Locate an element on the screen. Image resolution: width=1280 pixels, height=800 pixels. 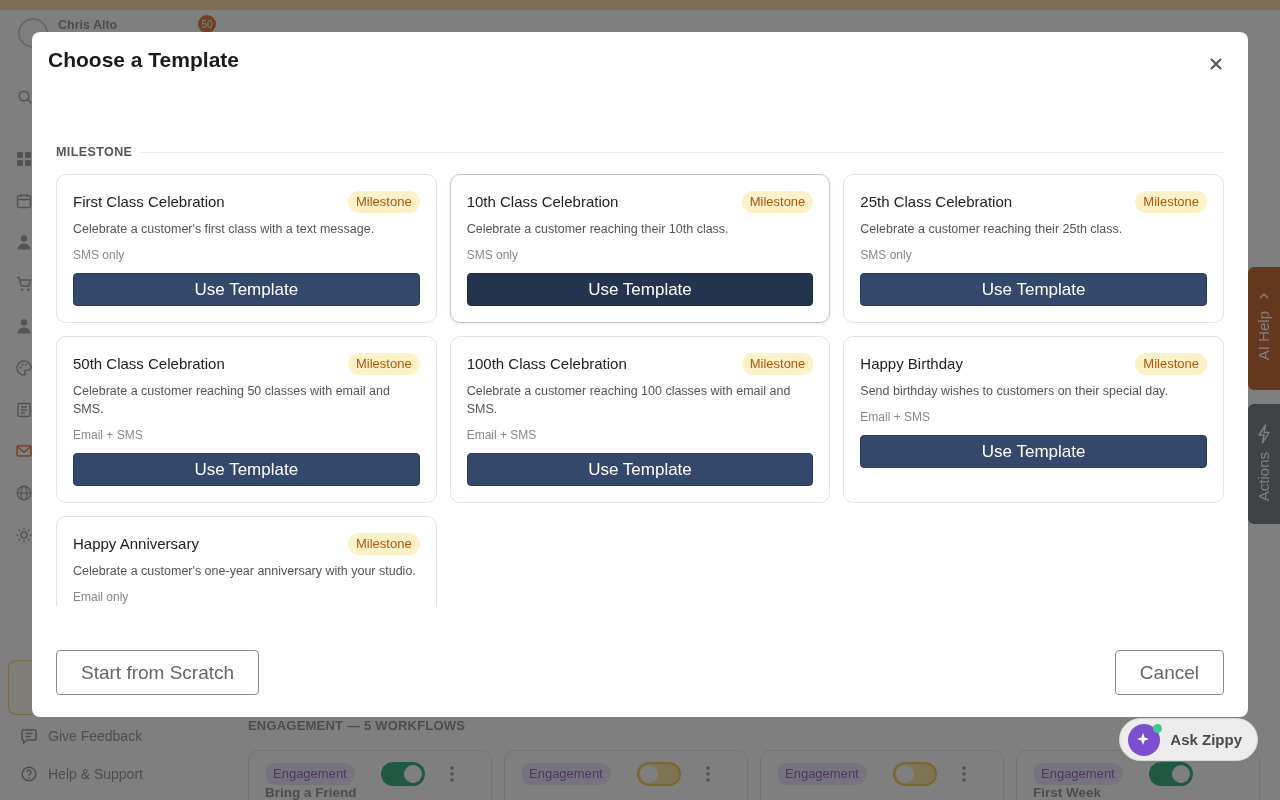
template-description: Celebrate a customer reaching their 10th class. is located at coordinates (598, 229).